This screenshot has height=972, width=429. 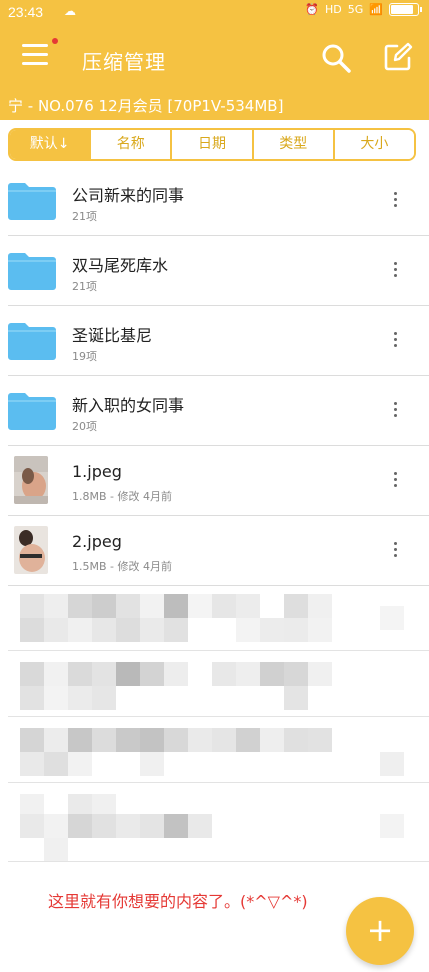 I want to click on tab-sort-name: 名称, so click(x=132, y=144).